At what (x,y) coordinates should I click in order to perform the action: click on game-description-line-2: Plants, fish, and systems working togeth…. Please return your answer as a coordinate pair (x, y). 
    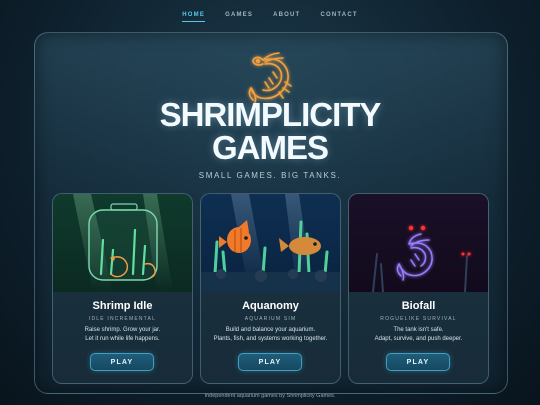
    Looking at the image, I should click on (270, 339).